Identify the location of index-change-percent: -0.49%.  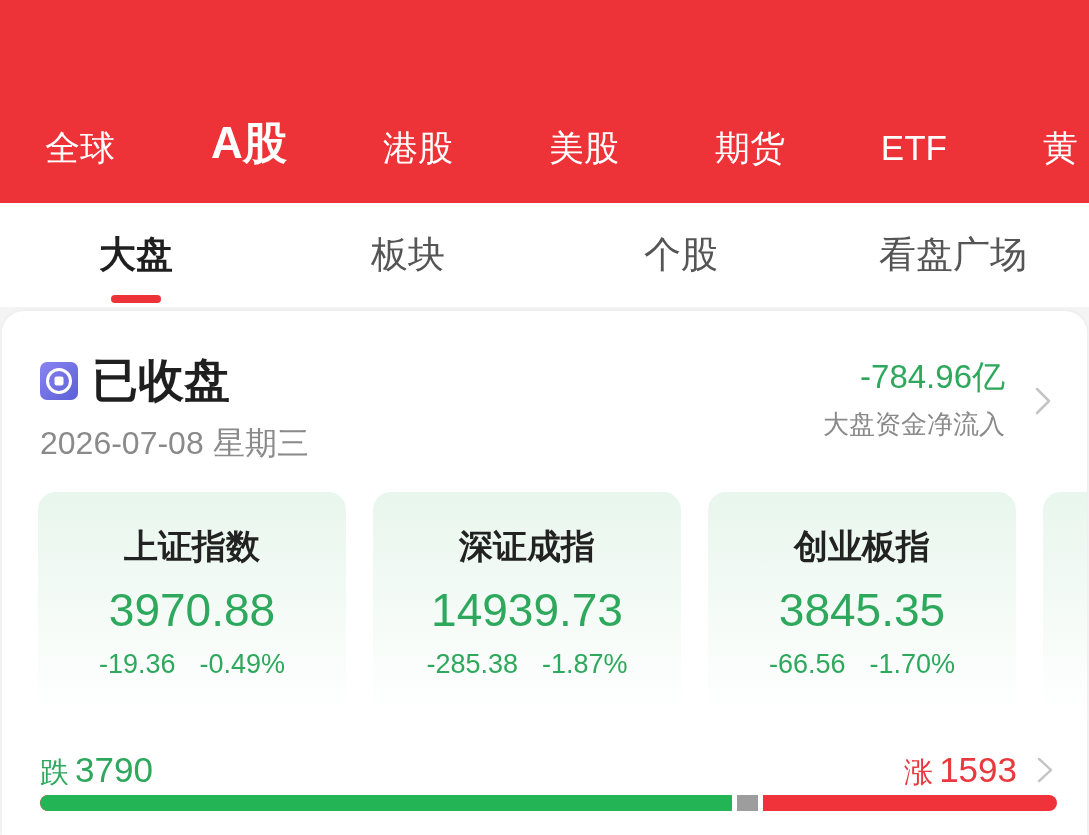
(242, 664).